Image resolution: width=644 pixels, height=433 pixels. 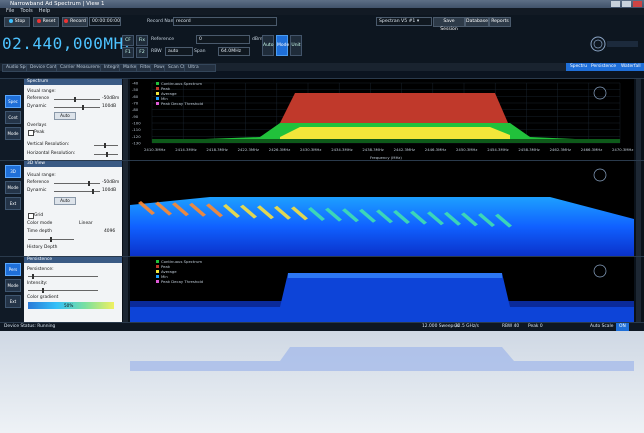 What do you see at coordinates (13, 285) in the screenshot?
I see `pers-mode2-button: Mode` at bounding box center [13, 285].